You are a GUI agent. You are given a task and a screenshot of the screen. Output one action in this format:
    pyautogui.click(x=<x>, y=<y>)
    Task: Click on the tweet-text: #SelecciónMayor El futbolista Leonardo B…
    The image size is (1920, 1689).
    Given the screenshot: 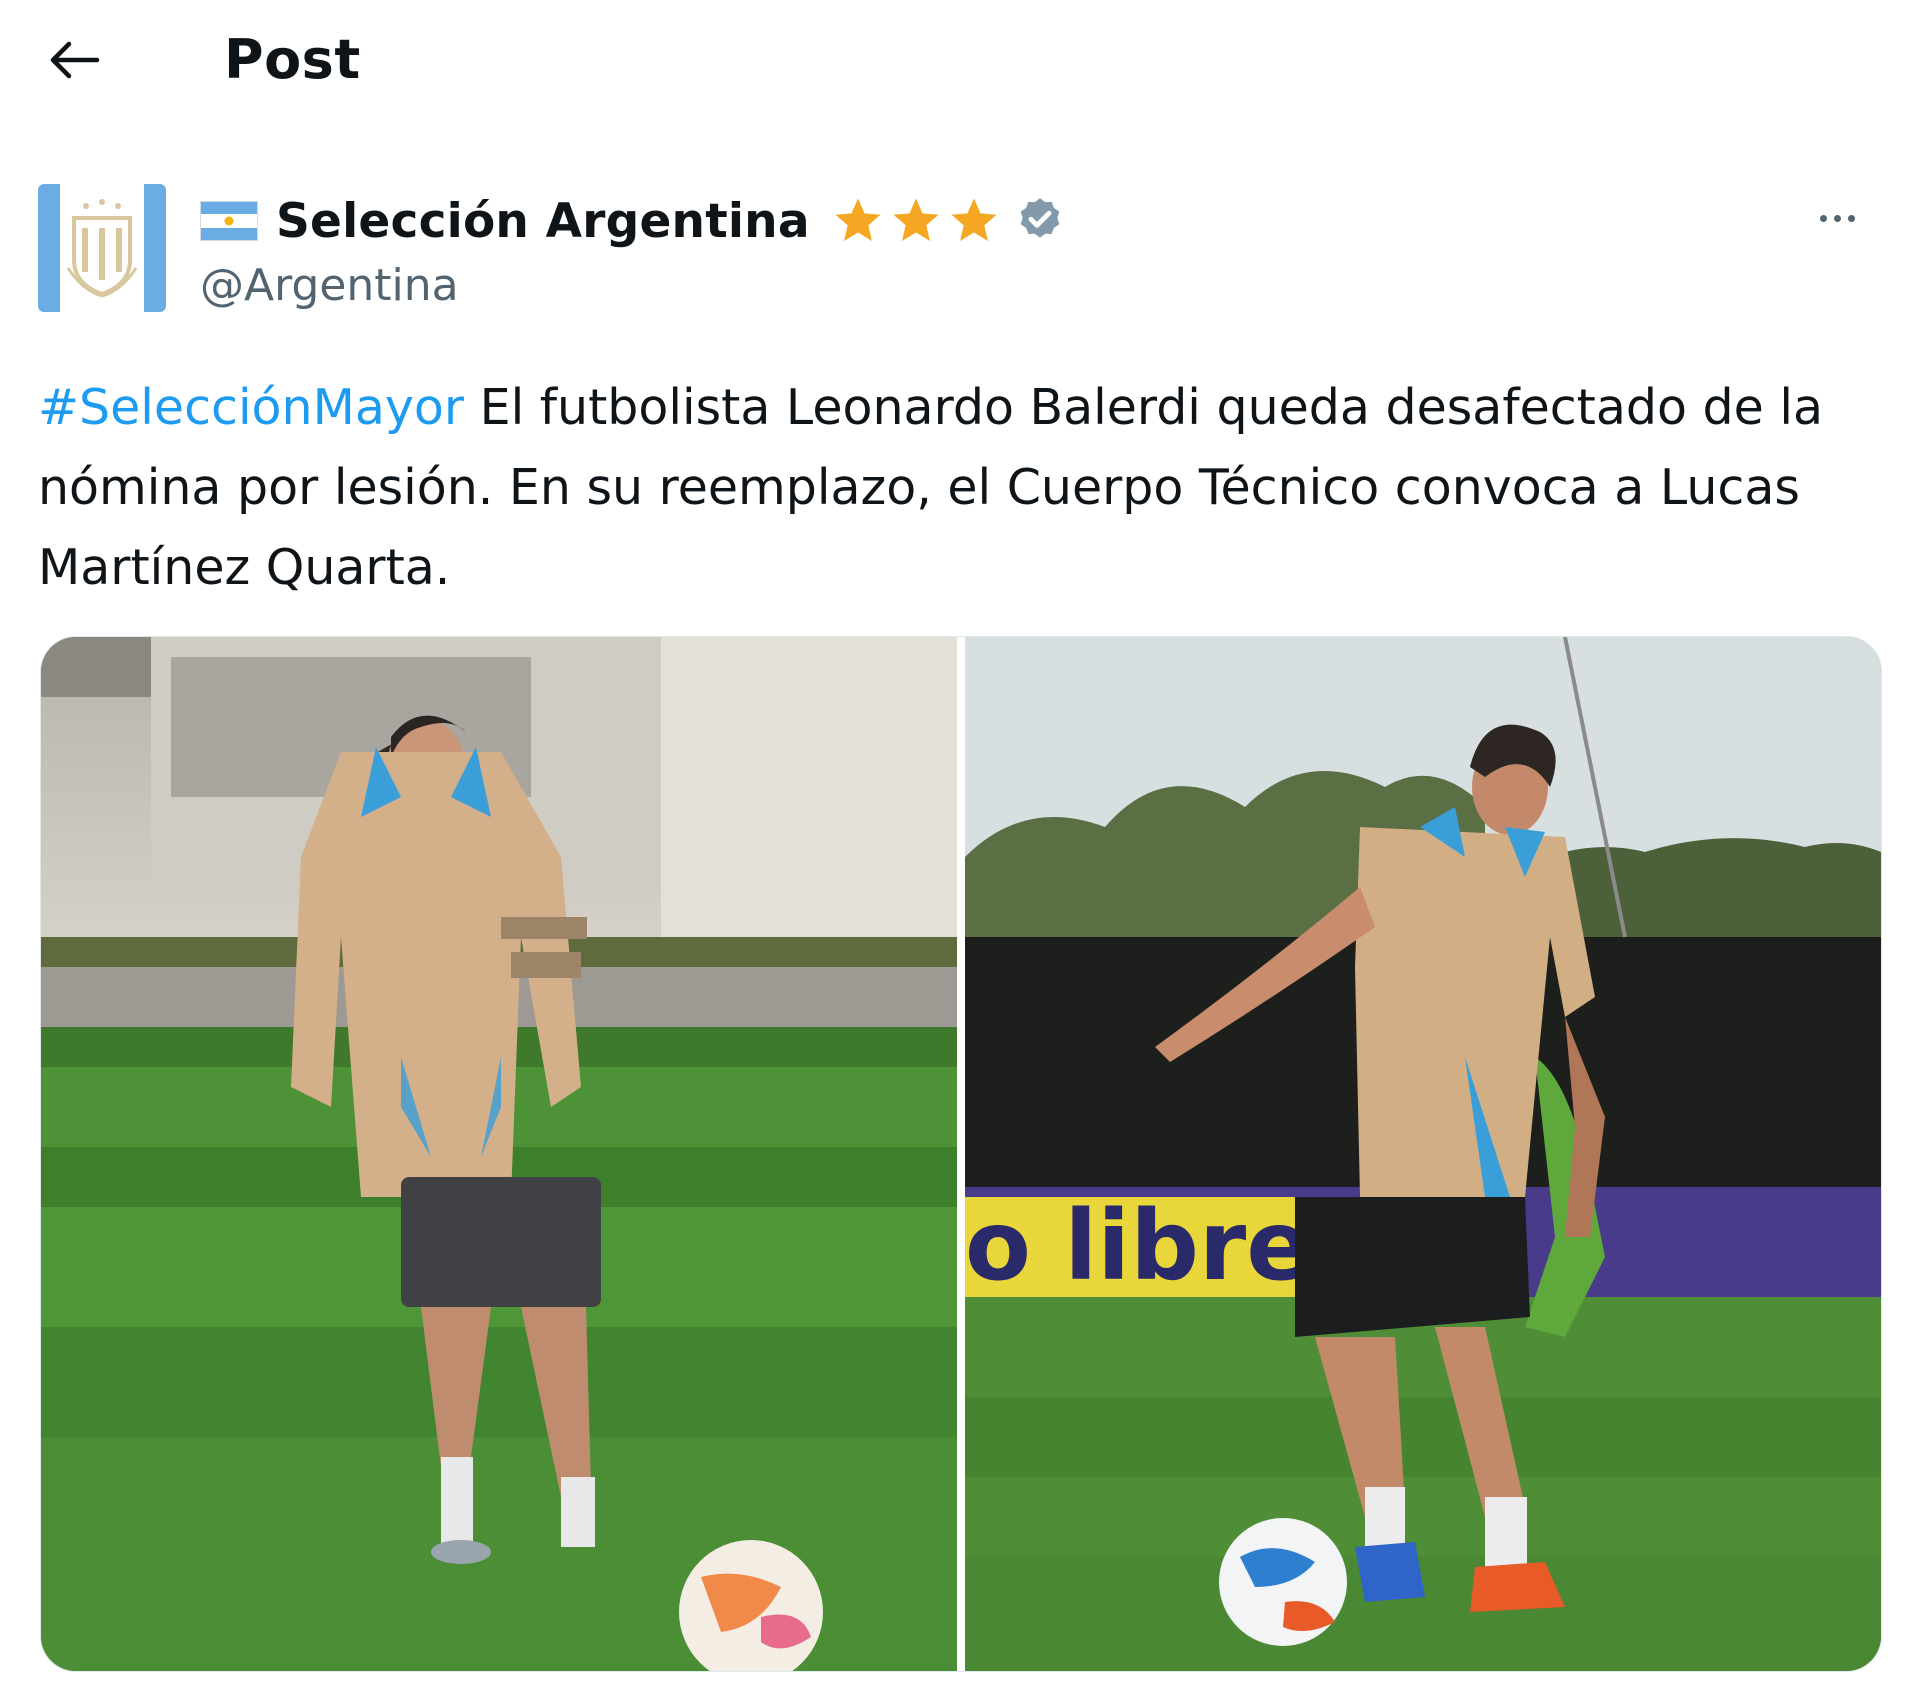 What is the action you would take?
    pyautogui.click(x=953, y=488)
    